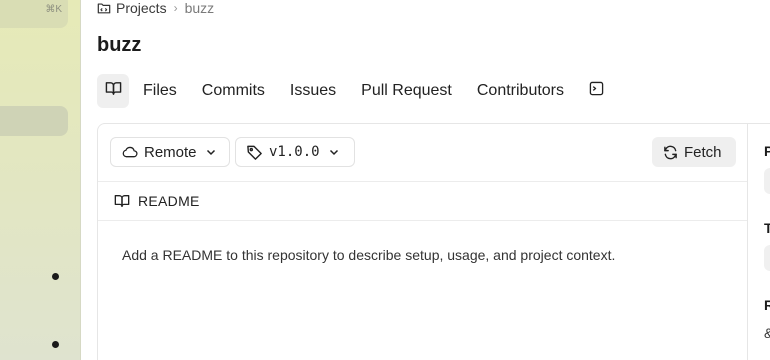 The width and height of the screenshot is (770, 360). I want to click on tab-readme, so click(113, 91).